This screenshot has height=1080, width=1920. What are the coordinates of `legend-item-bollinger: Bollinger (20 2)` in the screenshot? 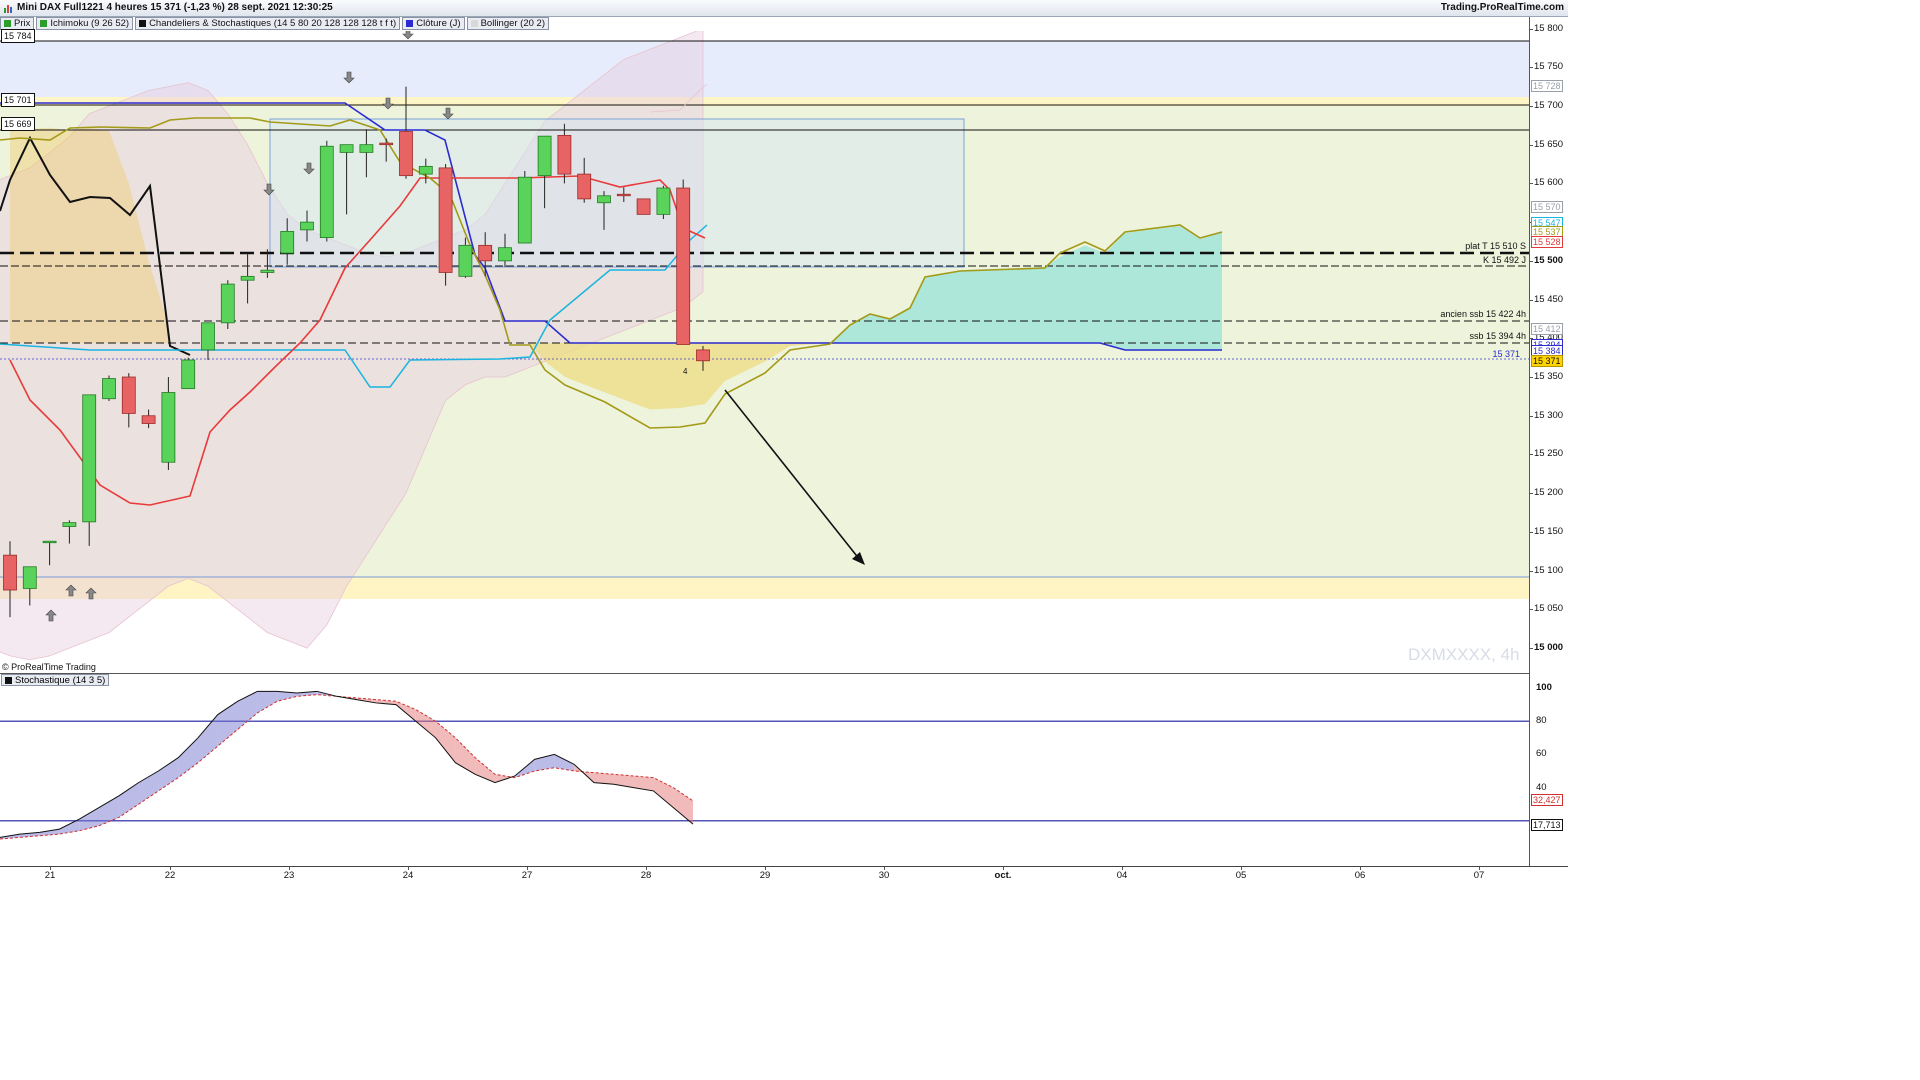 It's located at (507, 23).